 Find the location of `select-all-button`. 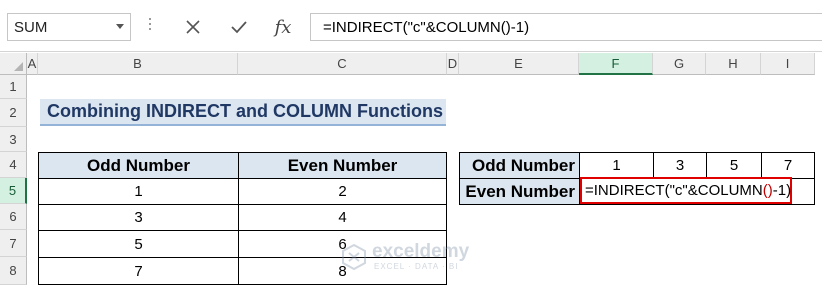

select-all-button is located at coordinates (13, 64).